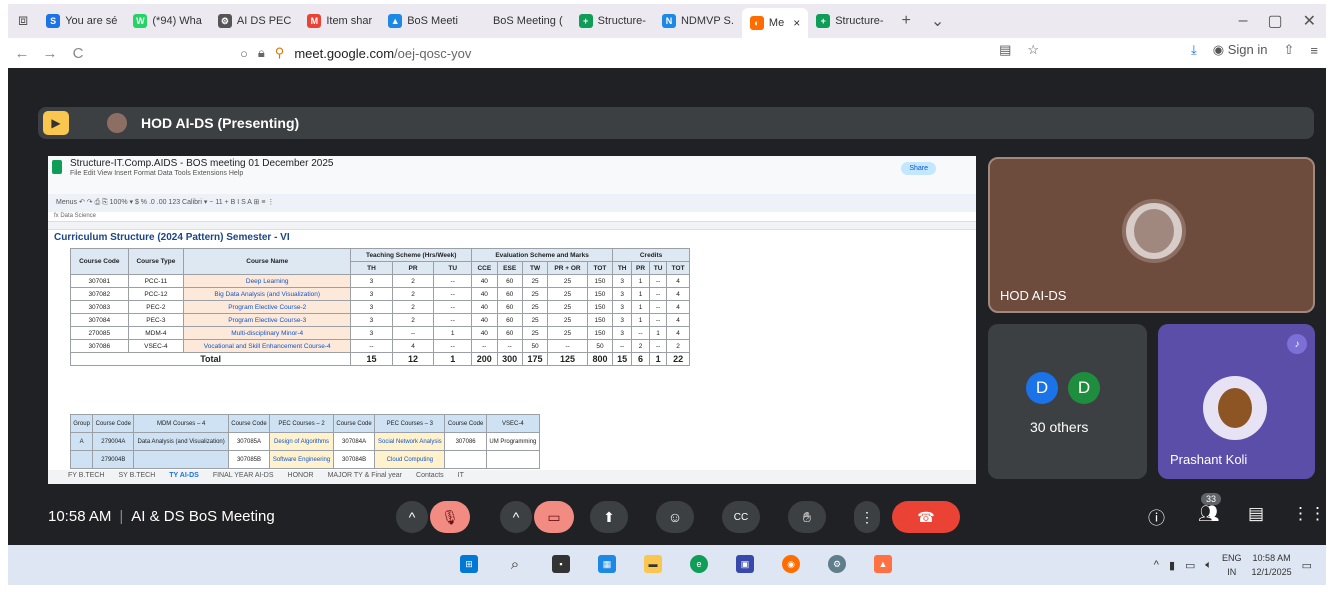 The image size is (1332, 605). I want to click on back-button: ←, so click(22, 53).